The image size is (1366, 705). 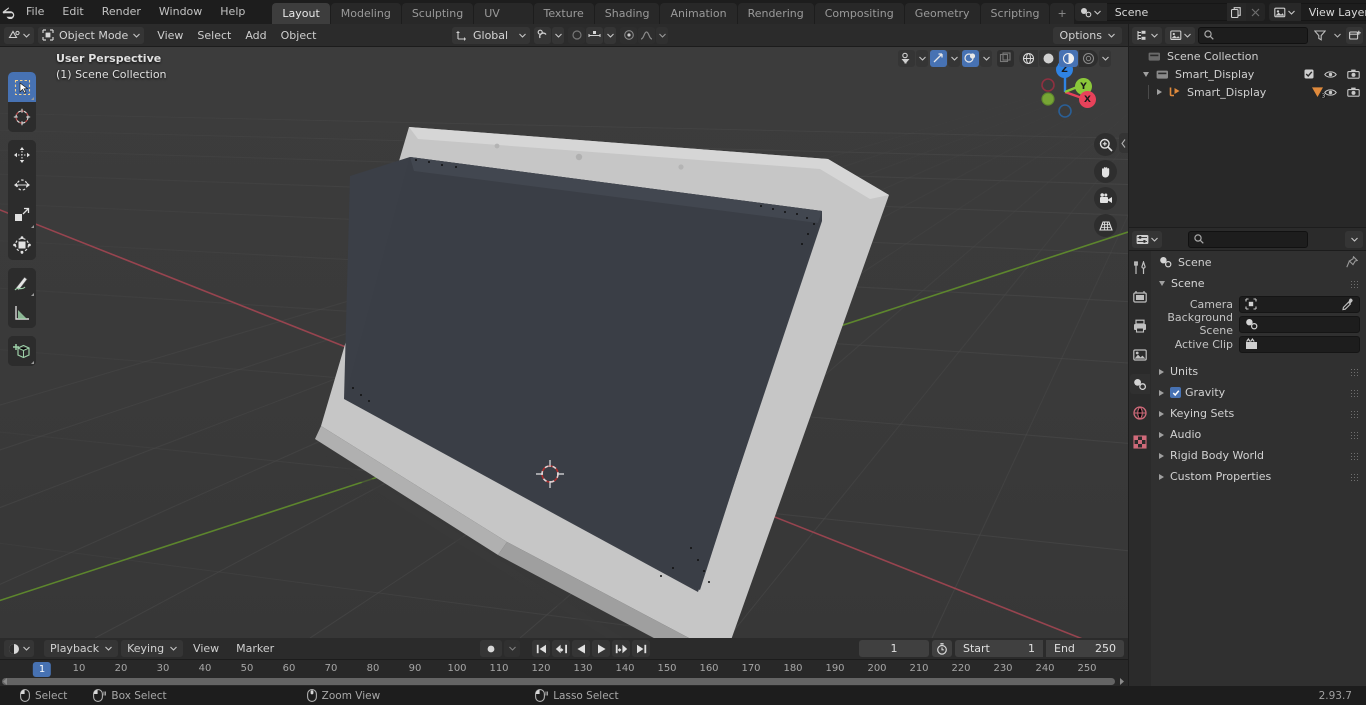 What do you see at coordinates (42, 669) in the screenshot?
I see `timeline-playhead: 1` at bounding box center [42, 669].